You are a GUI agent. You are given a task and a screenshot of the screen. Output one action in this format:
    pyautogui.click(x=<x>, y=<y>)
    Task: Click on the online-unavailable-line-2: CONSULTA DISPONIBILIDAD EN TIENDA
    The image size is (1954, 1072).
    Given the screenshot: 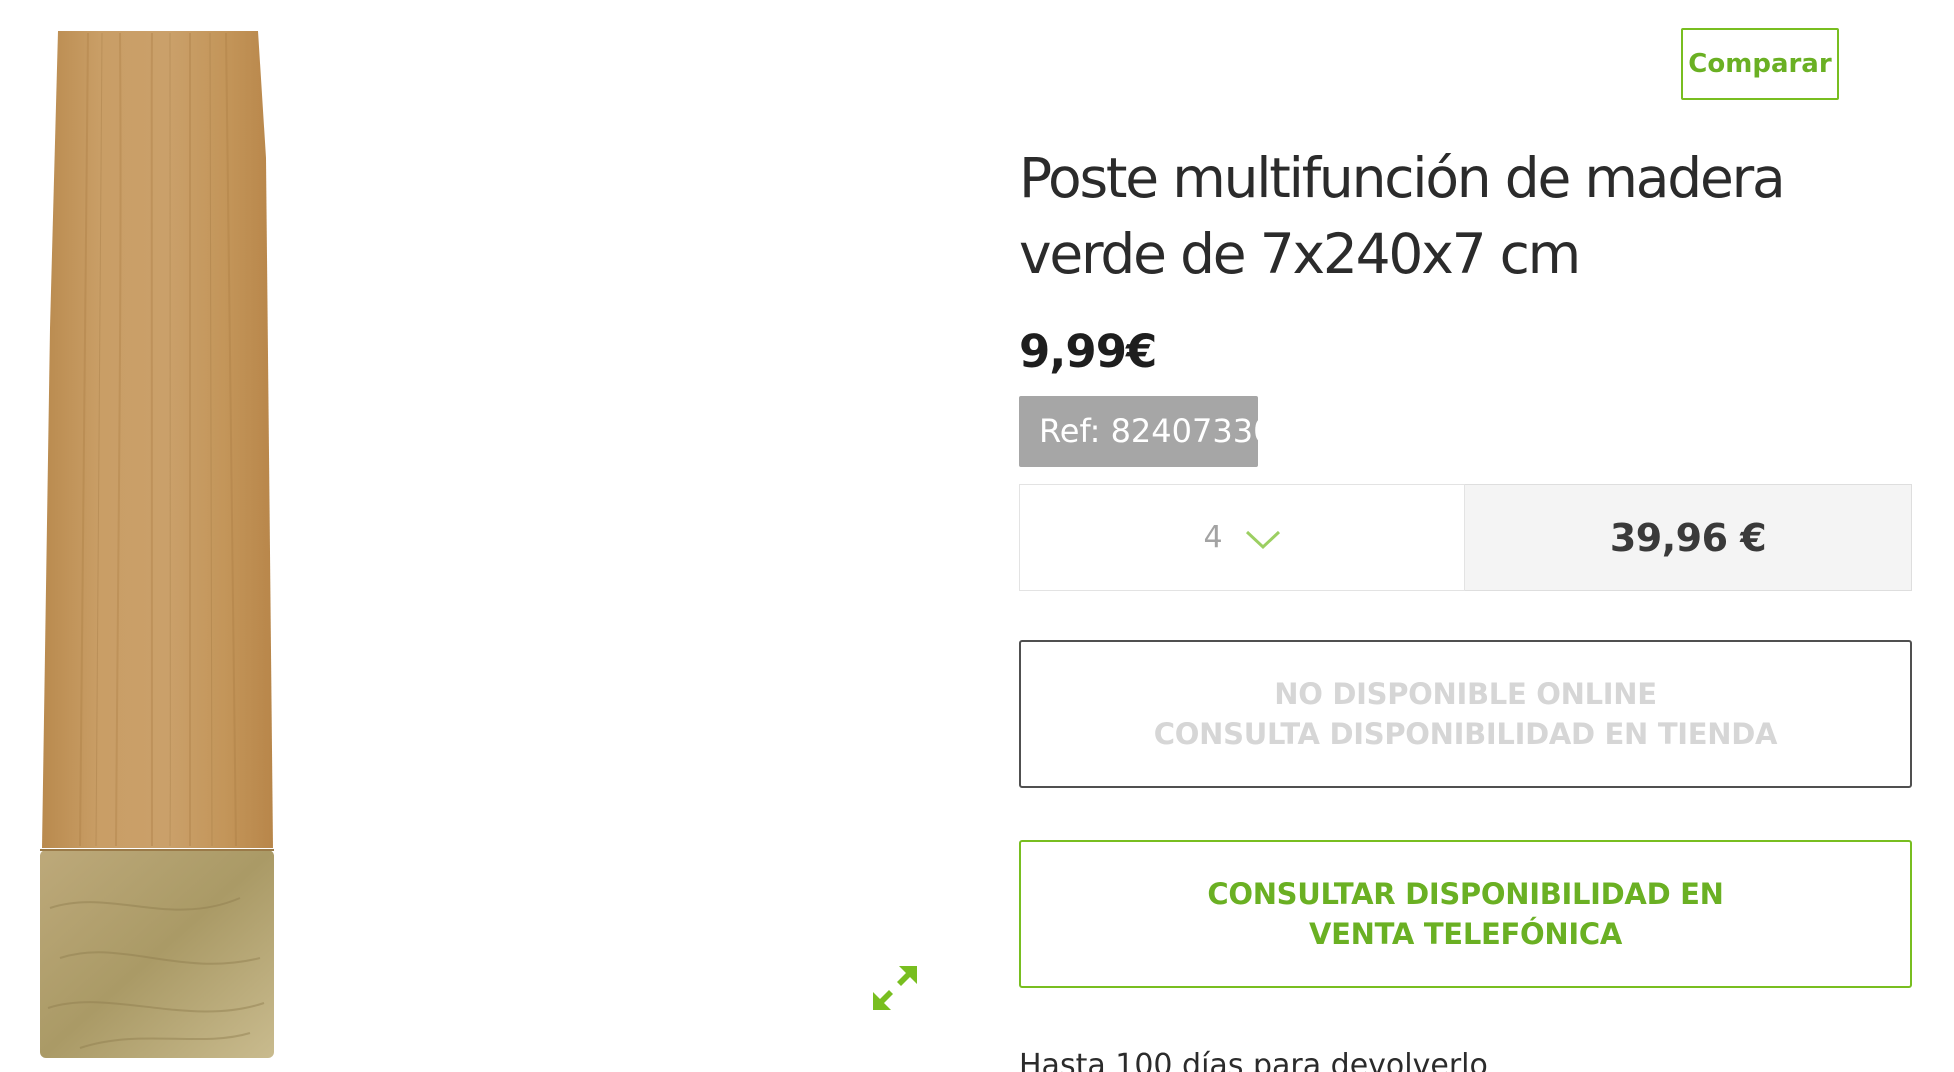 What is the action you would take?
    pyautogui.click(x=1465, y=734)
    